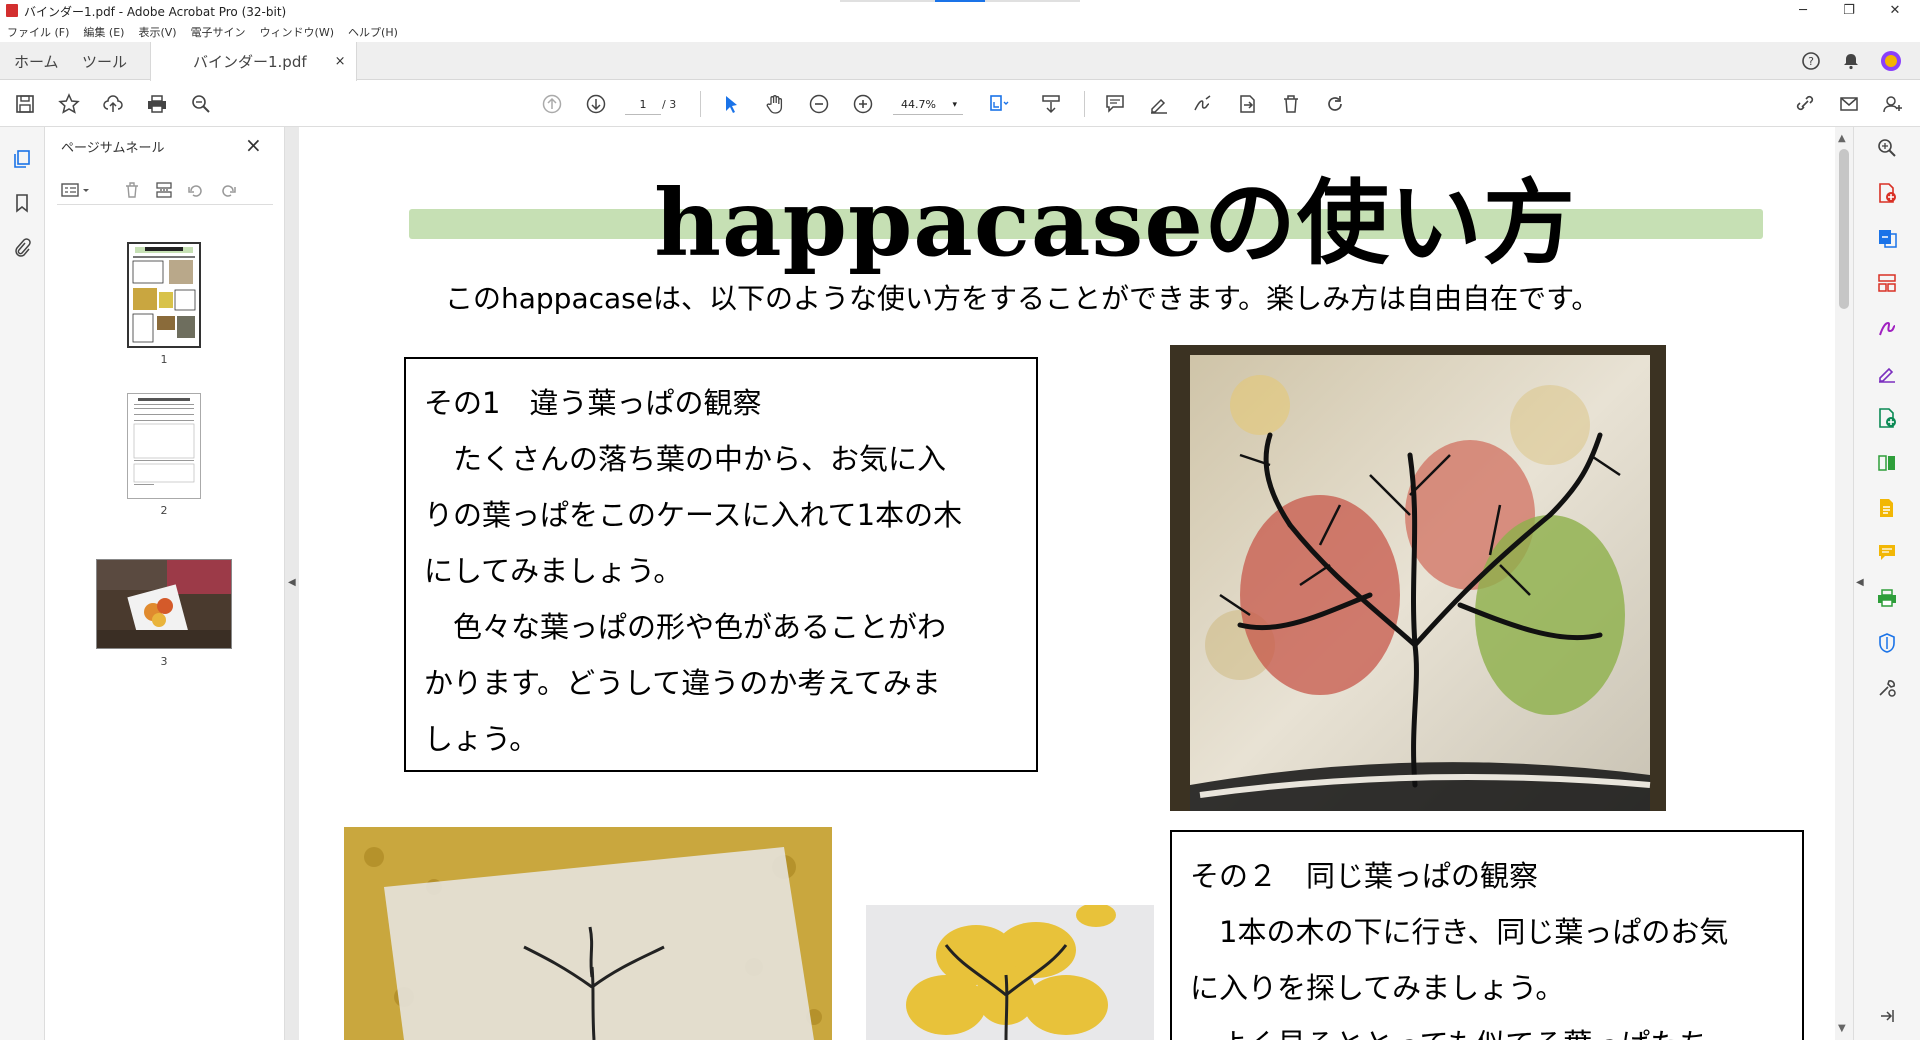 This screenshot has width=1920, height=1040. What do you see at coordinates (1851, 61) in the screenshot?
I see `bell-icon` at bounding box center [1851, 61].